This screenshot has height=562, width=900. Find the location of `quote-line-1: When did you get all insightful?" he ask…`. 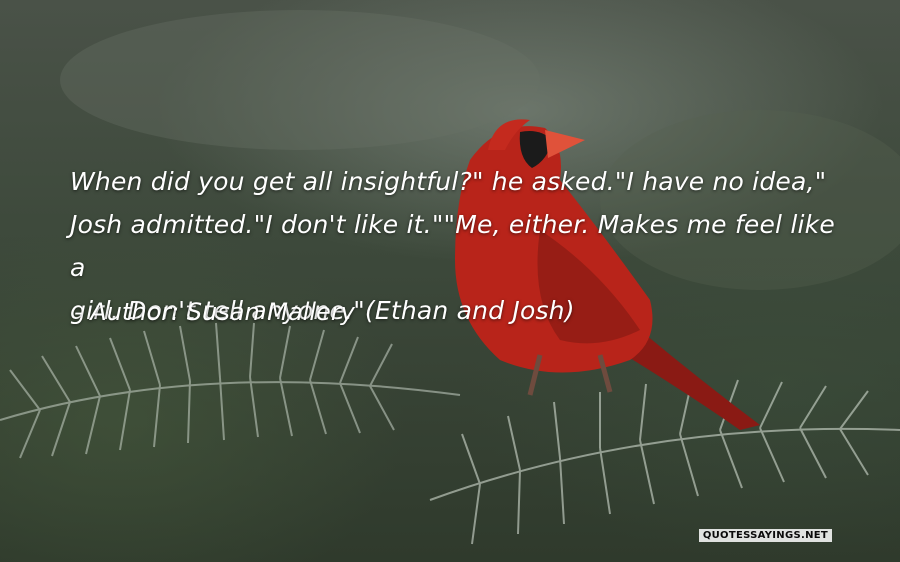

quote-line-1: When did you get all insightful?" he ask… is located at coordinates (448, 181).